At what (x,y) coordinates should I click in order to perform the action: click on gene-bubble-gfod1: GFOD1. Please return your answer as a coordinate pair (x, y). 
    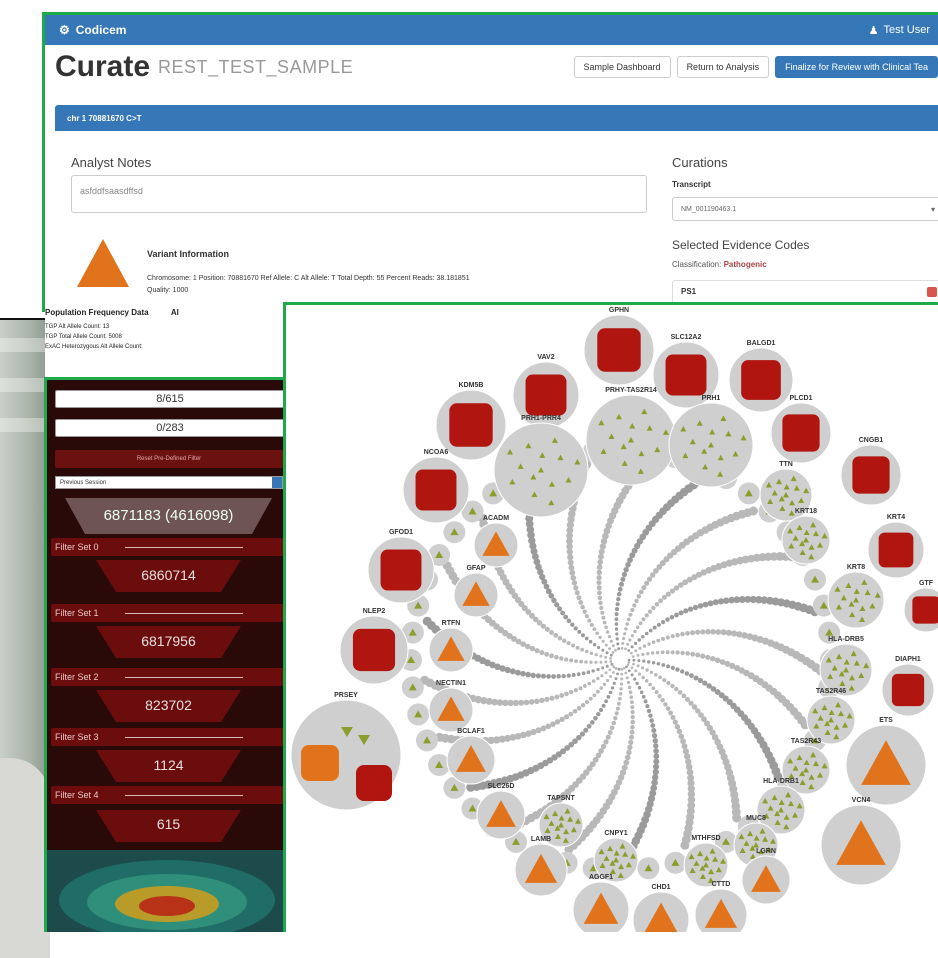
    Looking at the image, I should click on (401, 566).